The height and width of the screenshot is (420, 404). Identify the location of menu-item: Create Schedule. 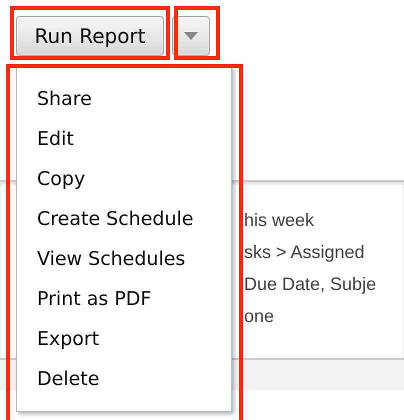
(124, 223).